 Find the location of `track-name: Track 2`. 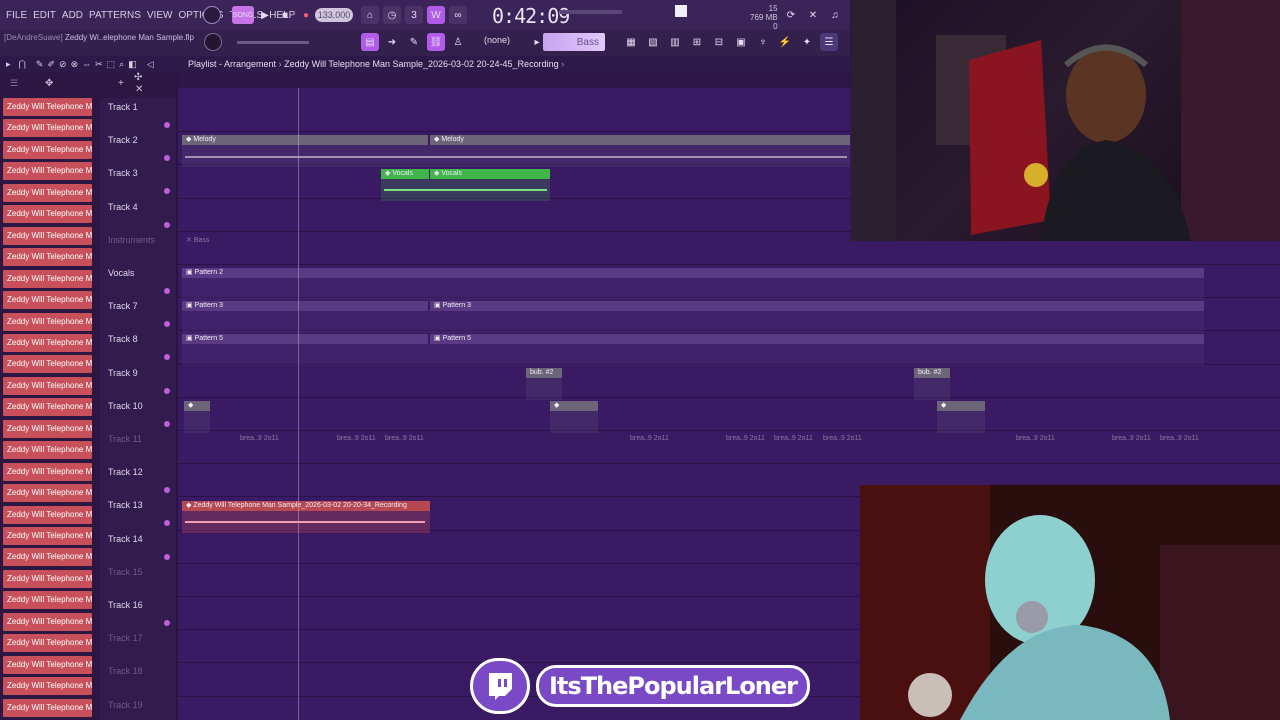

track-name: Track 2 is located at coordinates (123, 140).